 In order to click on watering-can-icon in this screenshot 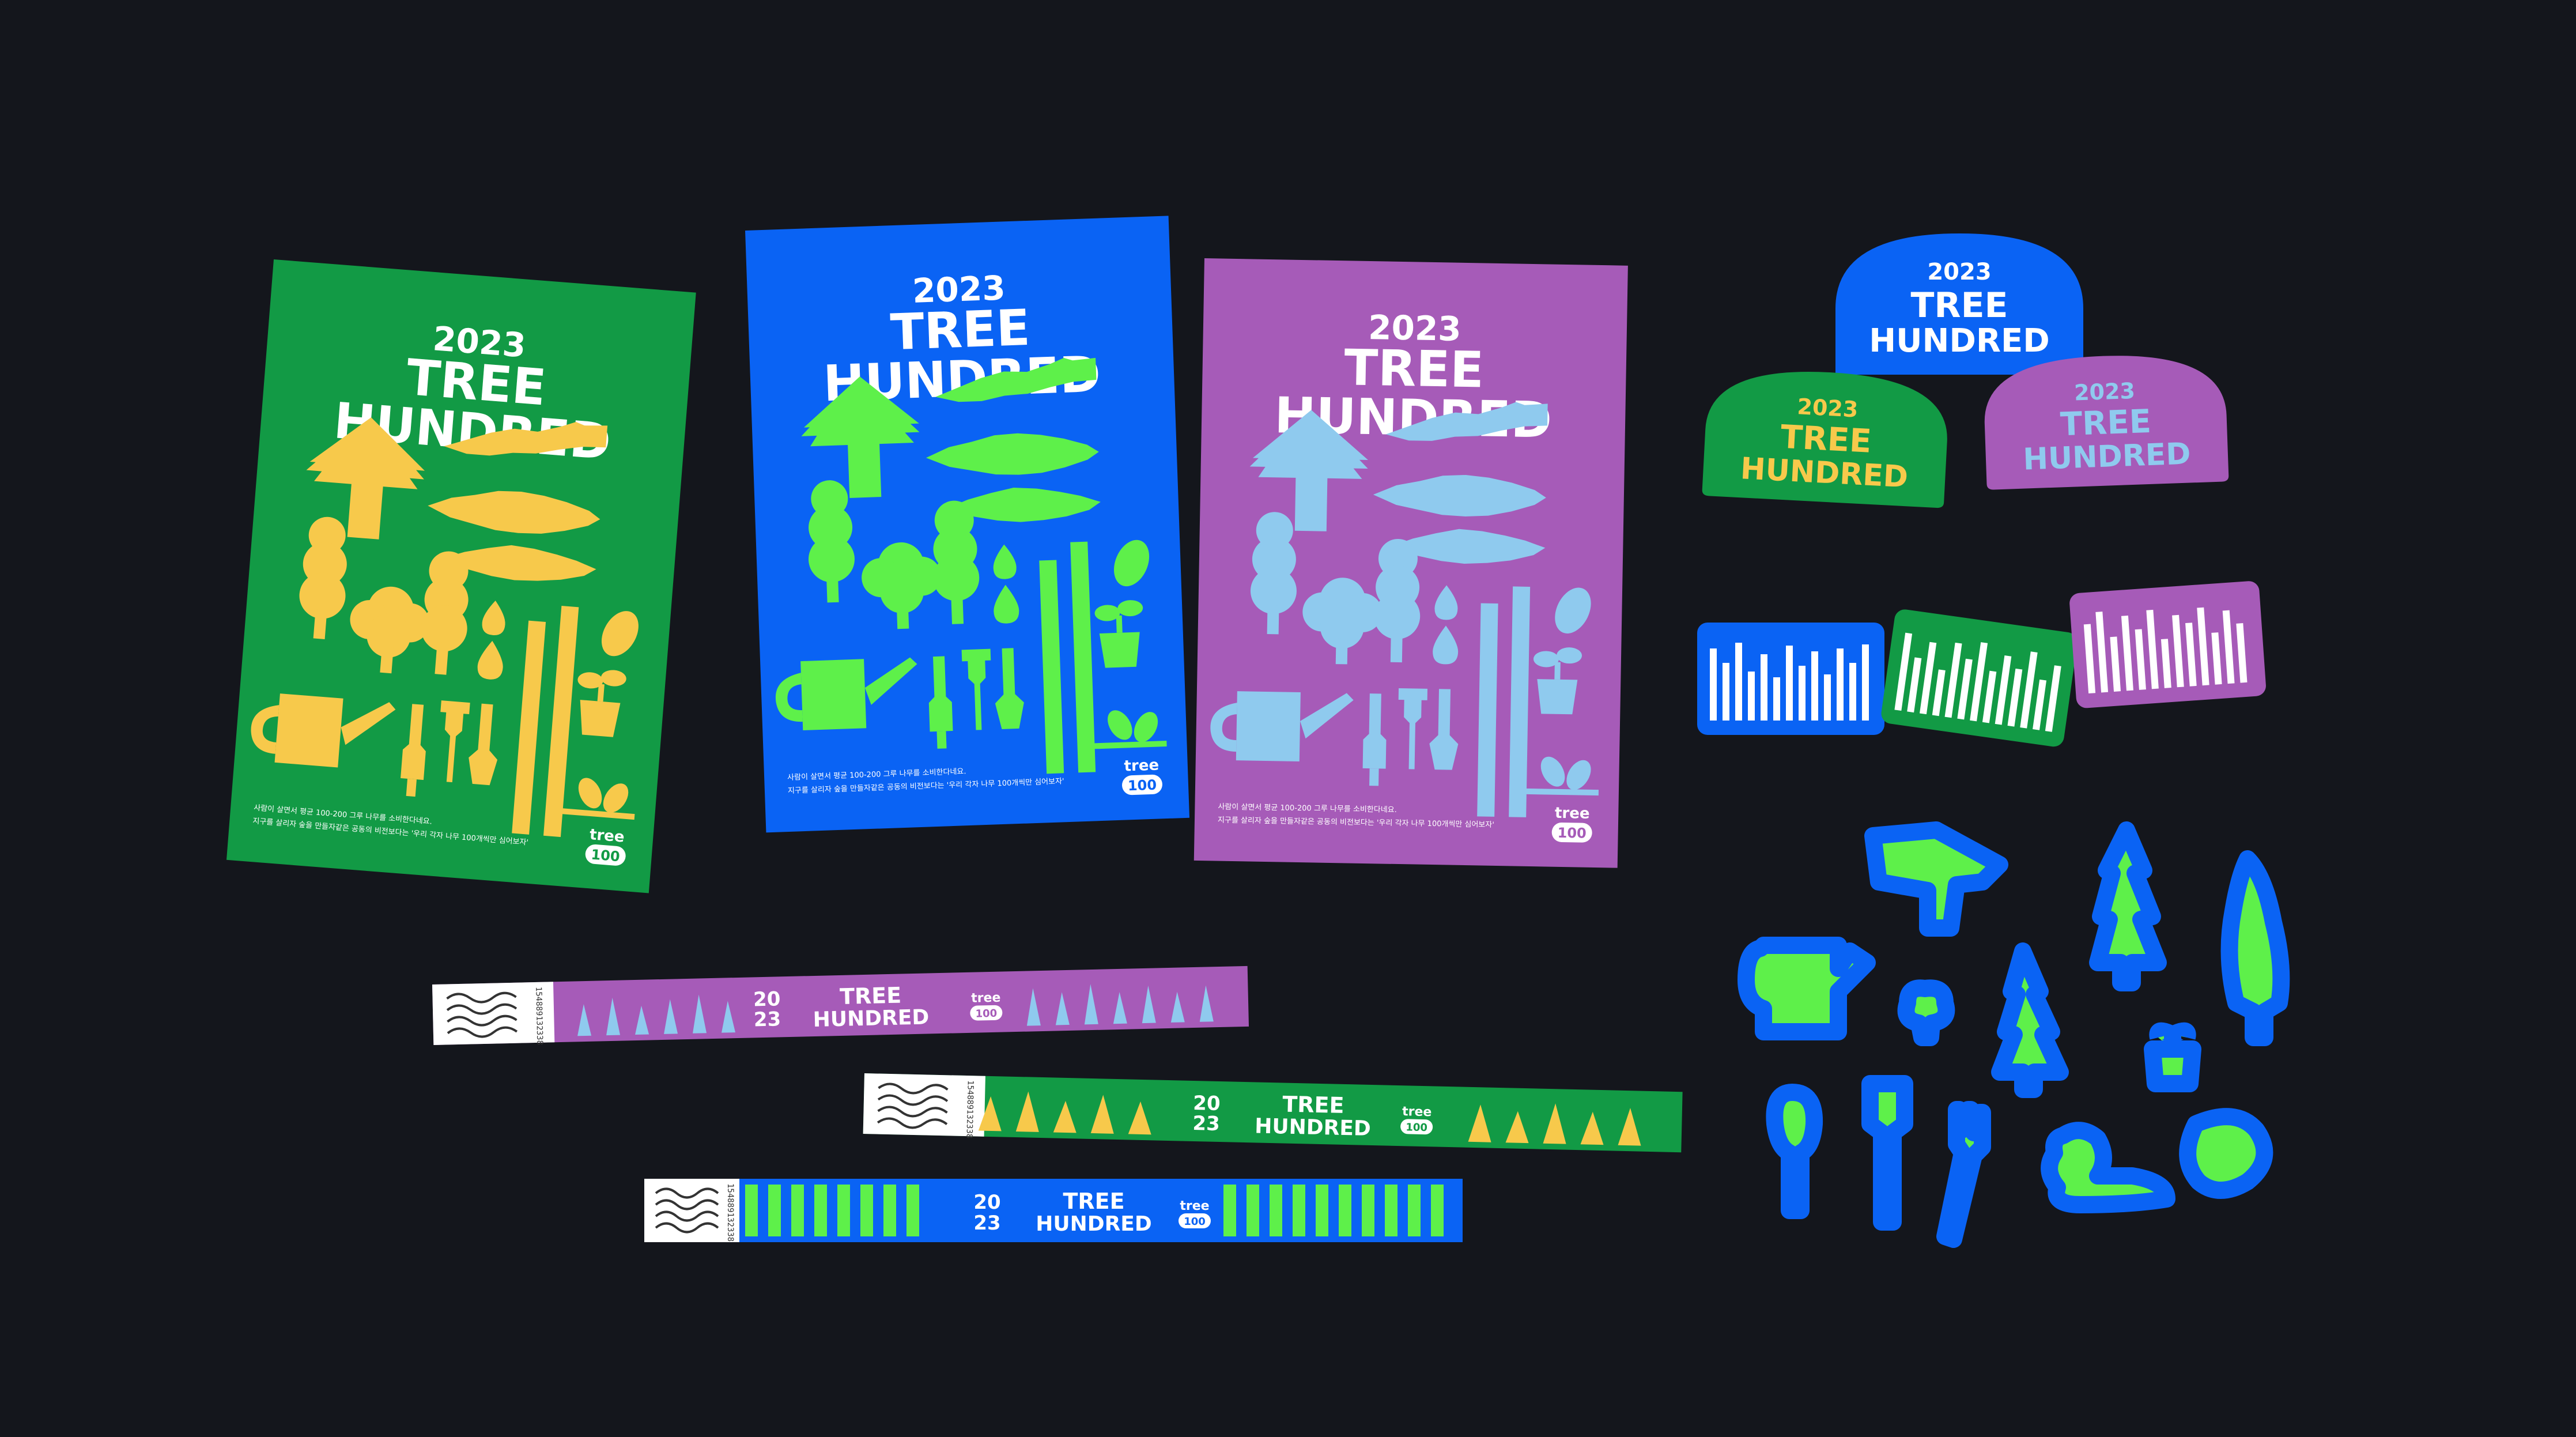, I will do `click(1807, 988)`.